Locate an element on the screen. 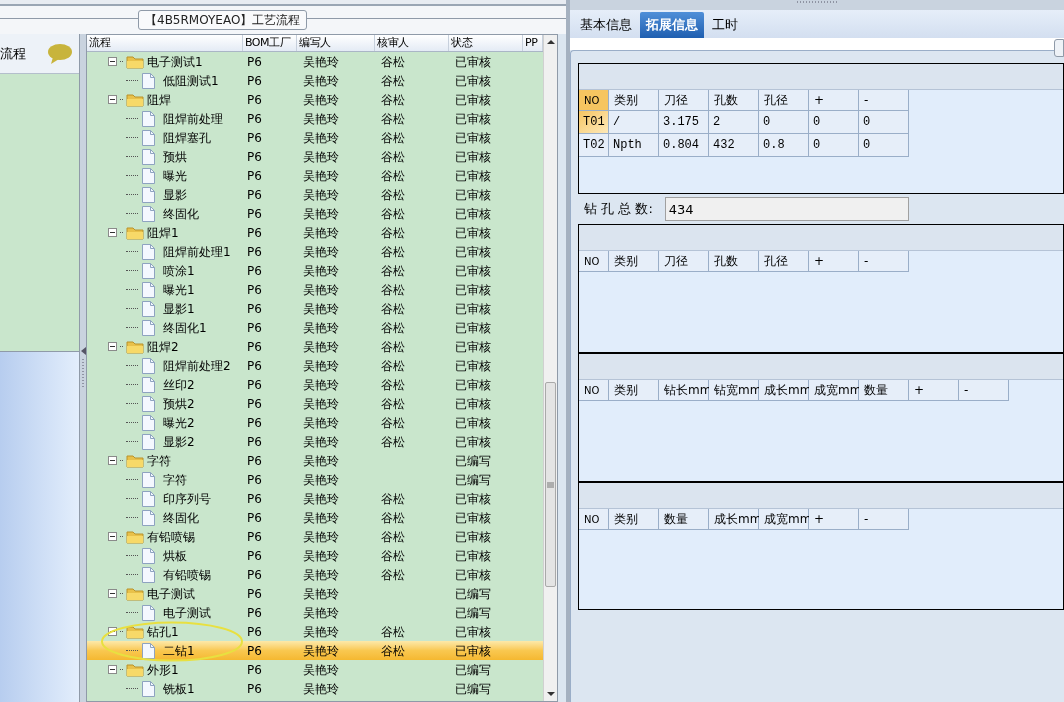 The image size is (1064, 702). grip-icon is located at coordinates (817, 2).